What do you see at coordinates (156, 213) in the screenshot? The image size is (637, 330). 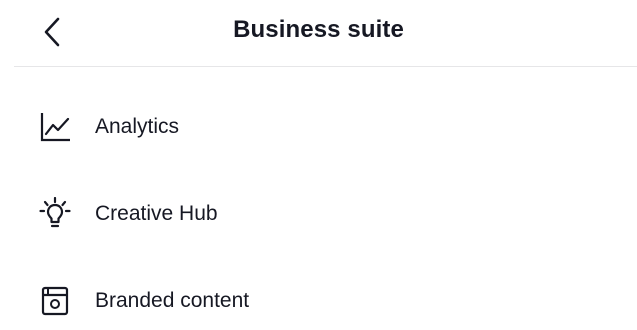 I see `menu-item-label: Creative Hub` at bounding box center [156, 213].